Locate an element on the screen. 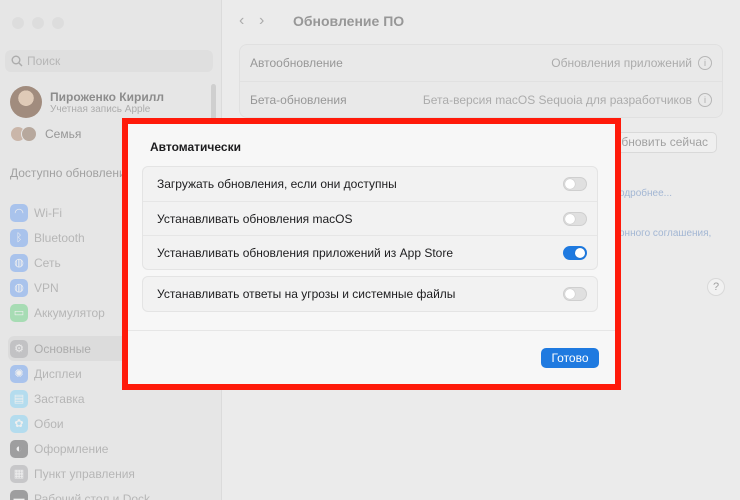 Image resolution: width=740 pixels, height=500 pixels. option-install-macos: Устанавливать обновления macOS is located at coordinates (370, 218).